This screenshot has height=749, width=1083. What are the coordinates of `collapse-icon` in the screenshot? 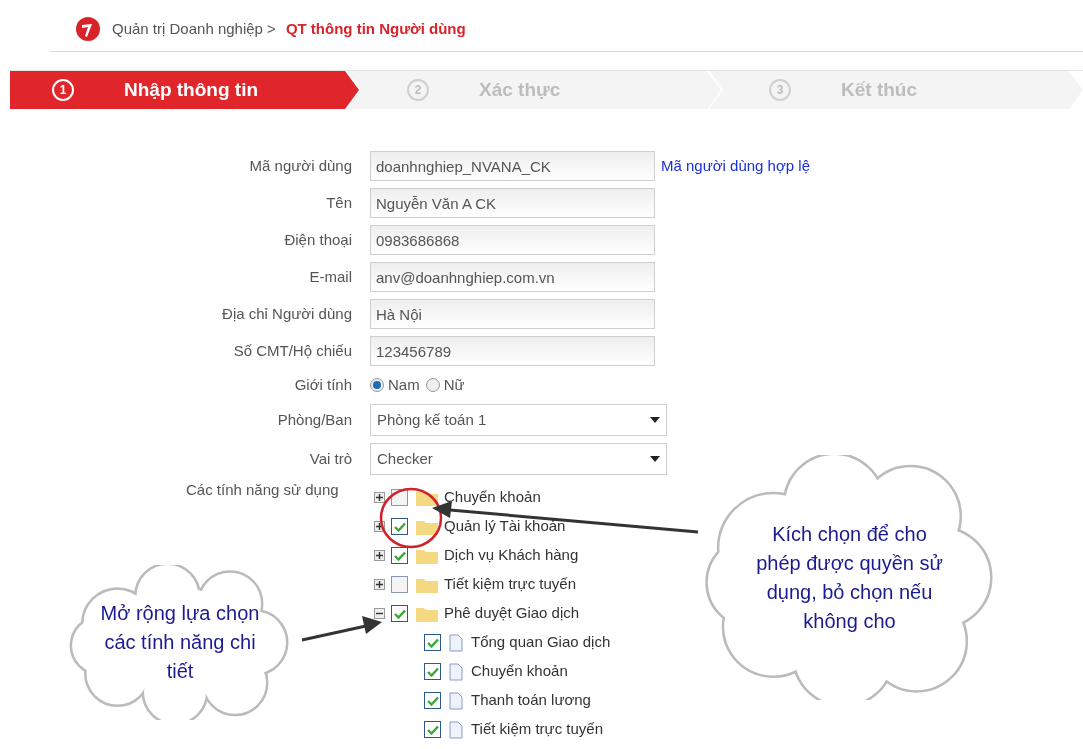 It's located at (379, 613).